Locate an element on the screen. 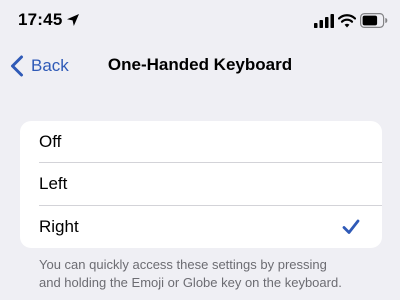 The height and width of the screenshot is (300, 400). wifi-icon is located at coordinates (347, 21).